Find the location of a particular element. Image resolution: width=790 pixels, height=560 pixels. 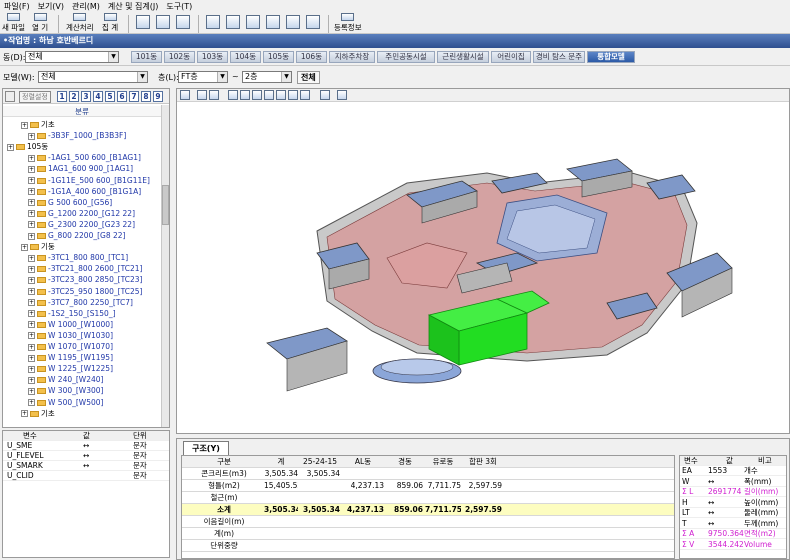

grid-row: 이음길이(m) is located at coordinates (428, 522).